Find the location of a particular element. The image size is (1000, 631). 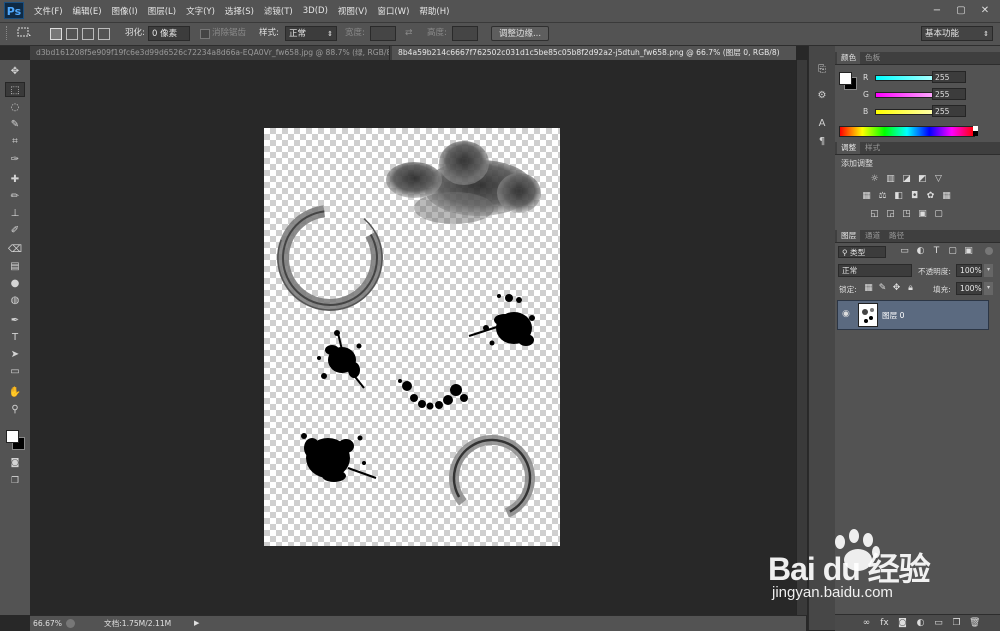

subtract-selection-icon is located at coordinates (88, 34).